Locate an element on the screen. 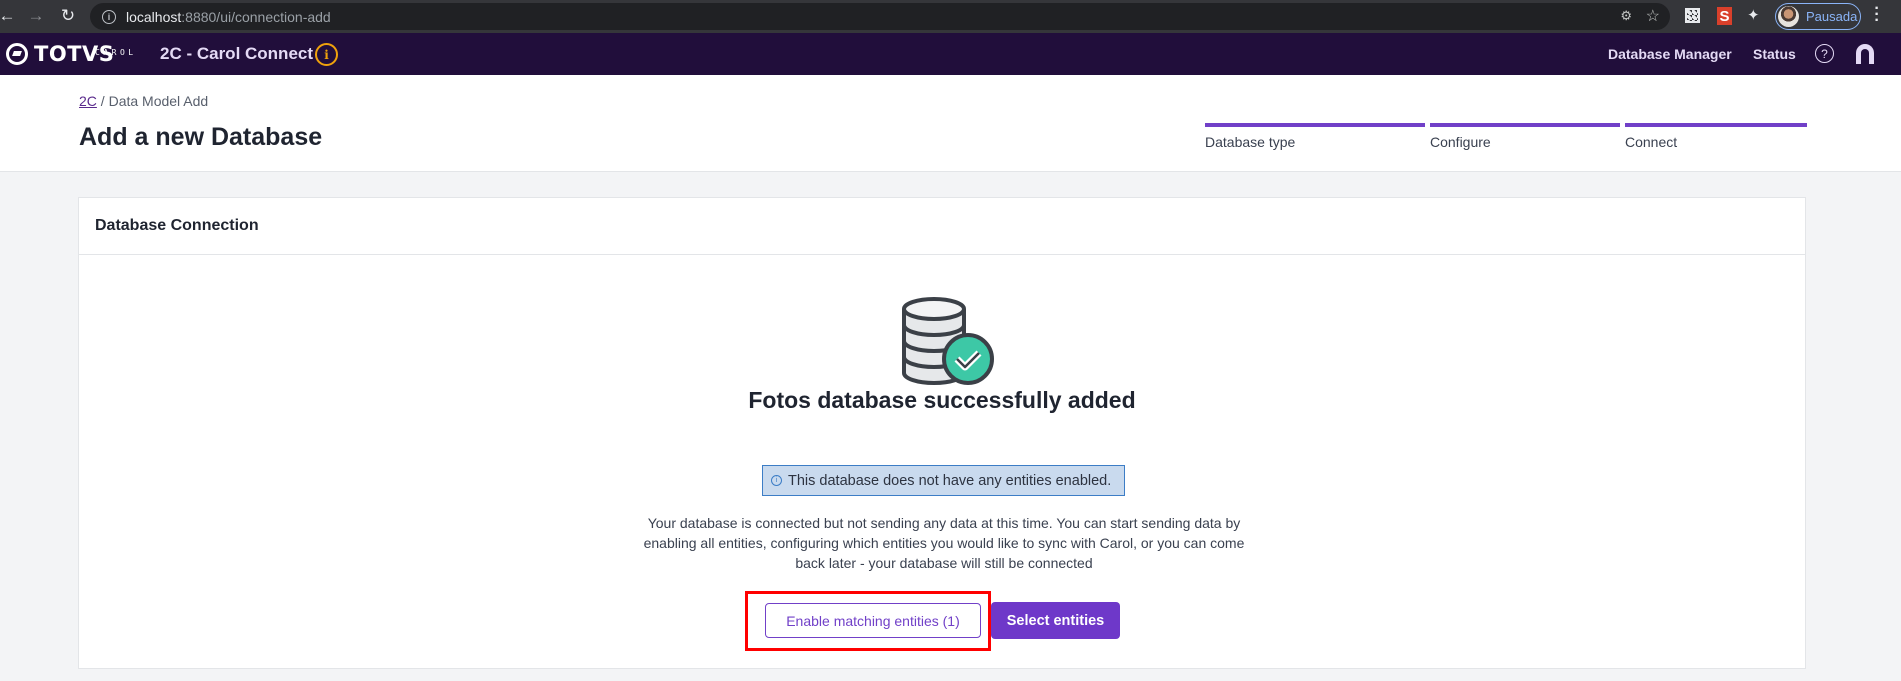 The height and width of the screenshot is (681, 1901). site-info-icon: i is located at coordinates (109, 16).